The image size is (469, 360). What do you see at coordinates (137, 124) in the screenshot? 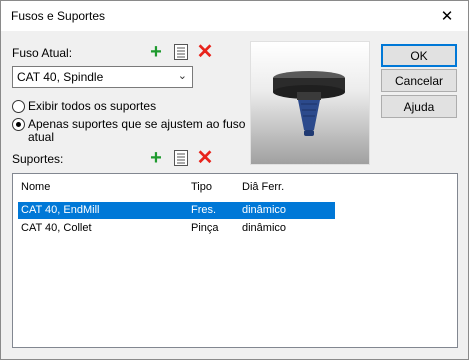
I see `radio-fit-only-label-line1: Apenas suportes que se ajustem ao fuso` at bounding box center [137, 124].